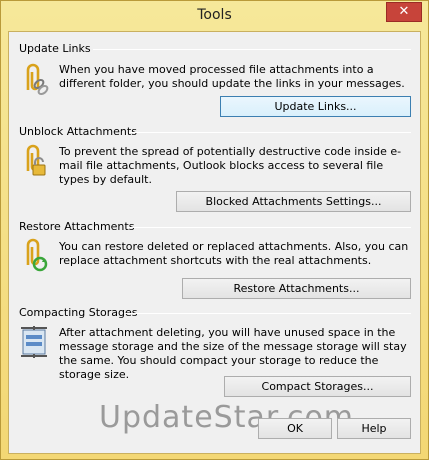 Image resolution: width=429 pixels, height=460 pixels. Describe the element at coordinates (37, 255) in the screenshot. I see `paperclip-restore-icon` at that location.